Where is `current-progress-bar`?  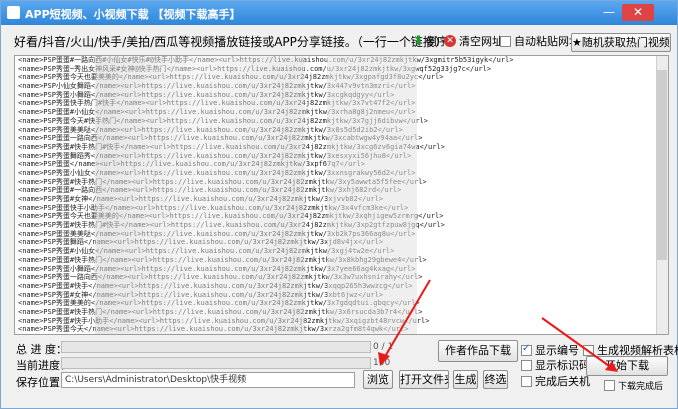 current-progress-bar is located at coordinates (216, 363).